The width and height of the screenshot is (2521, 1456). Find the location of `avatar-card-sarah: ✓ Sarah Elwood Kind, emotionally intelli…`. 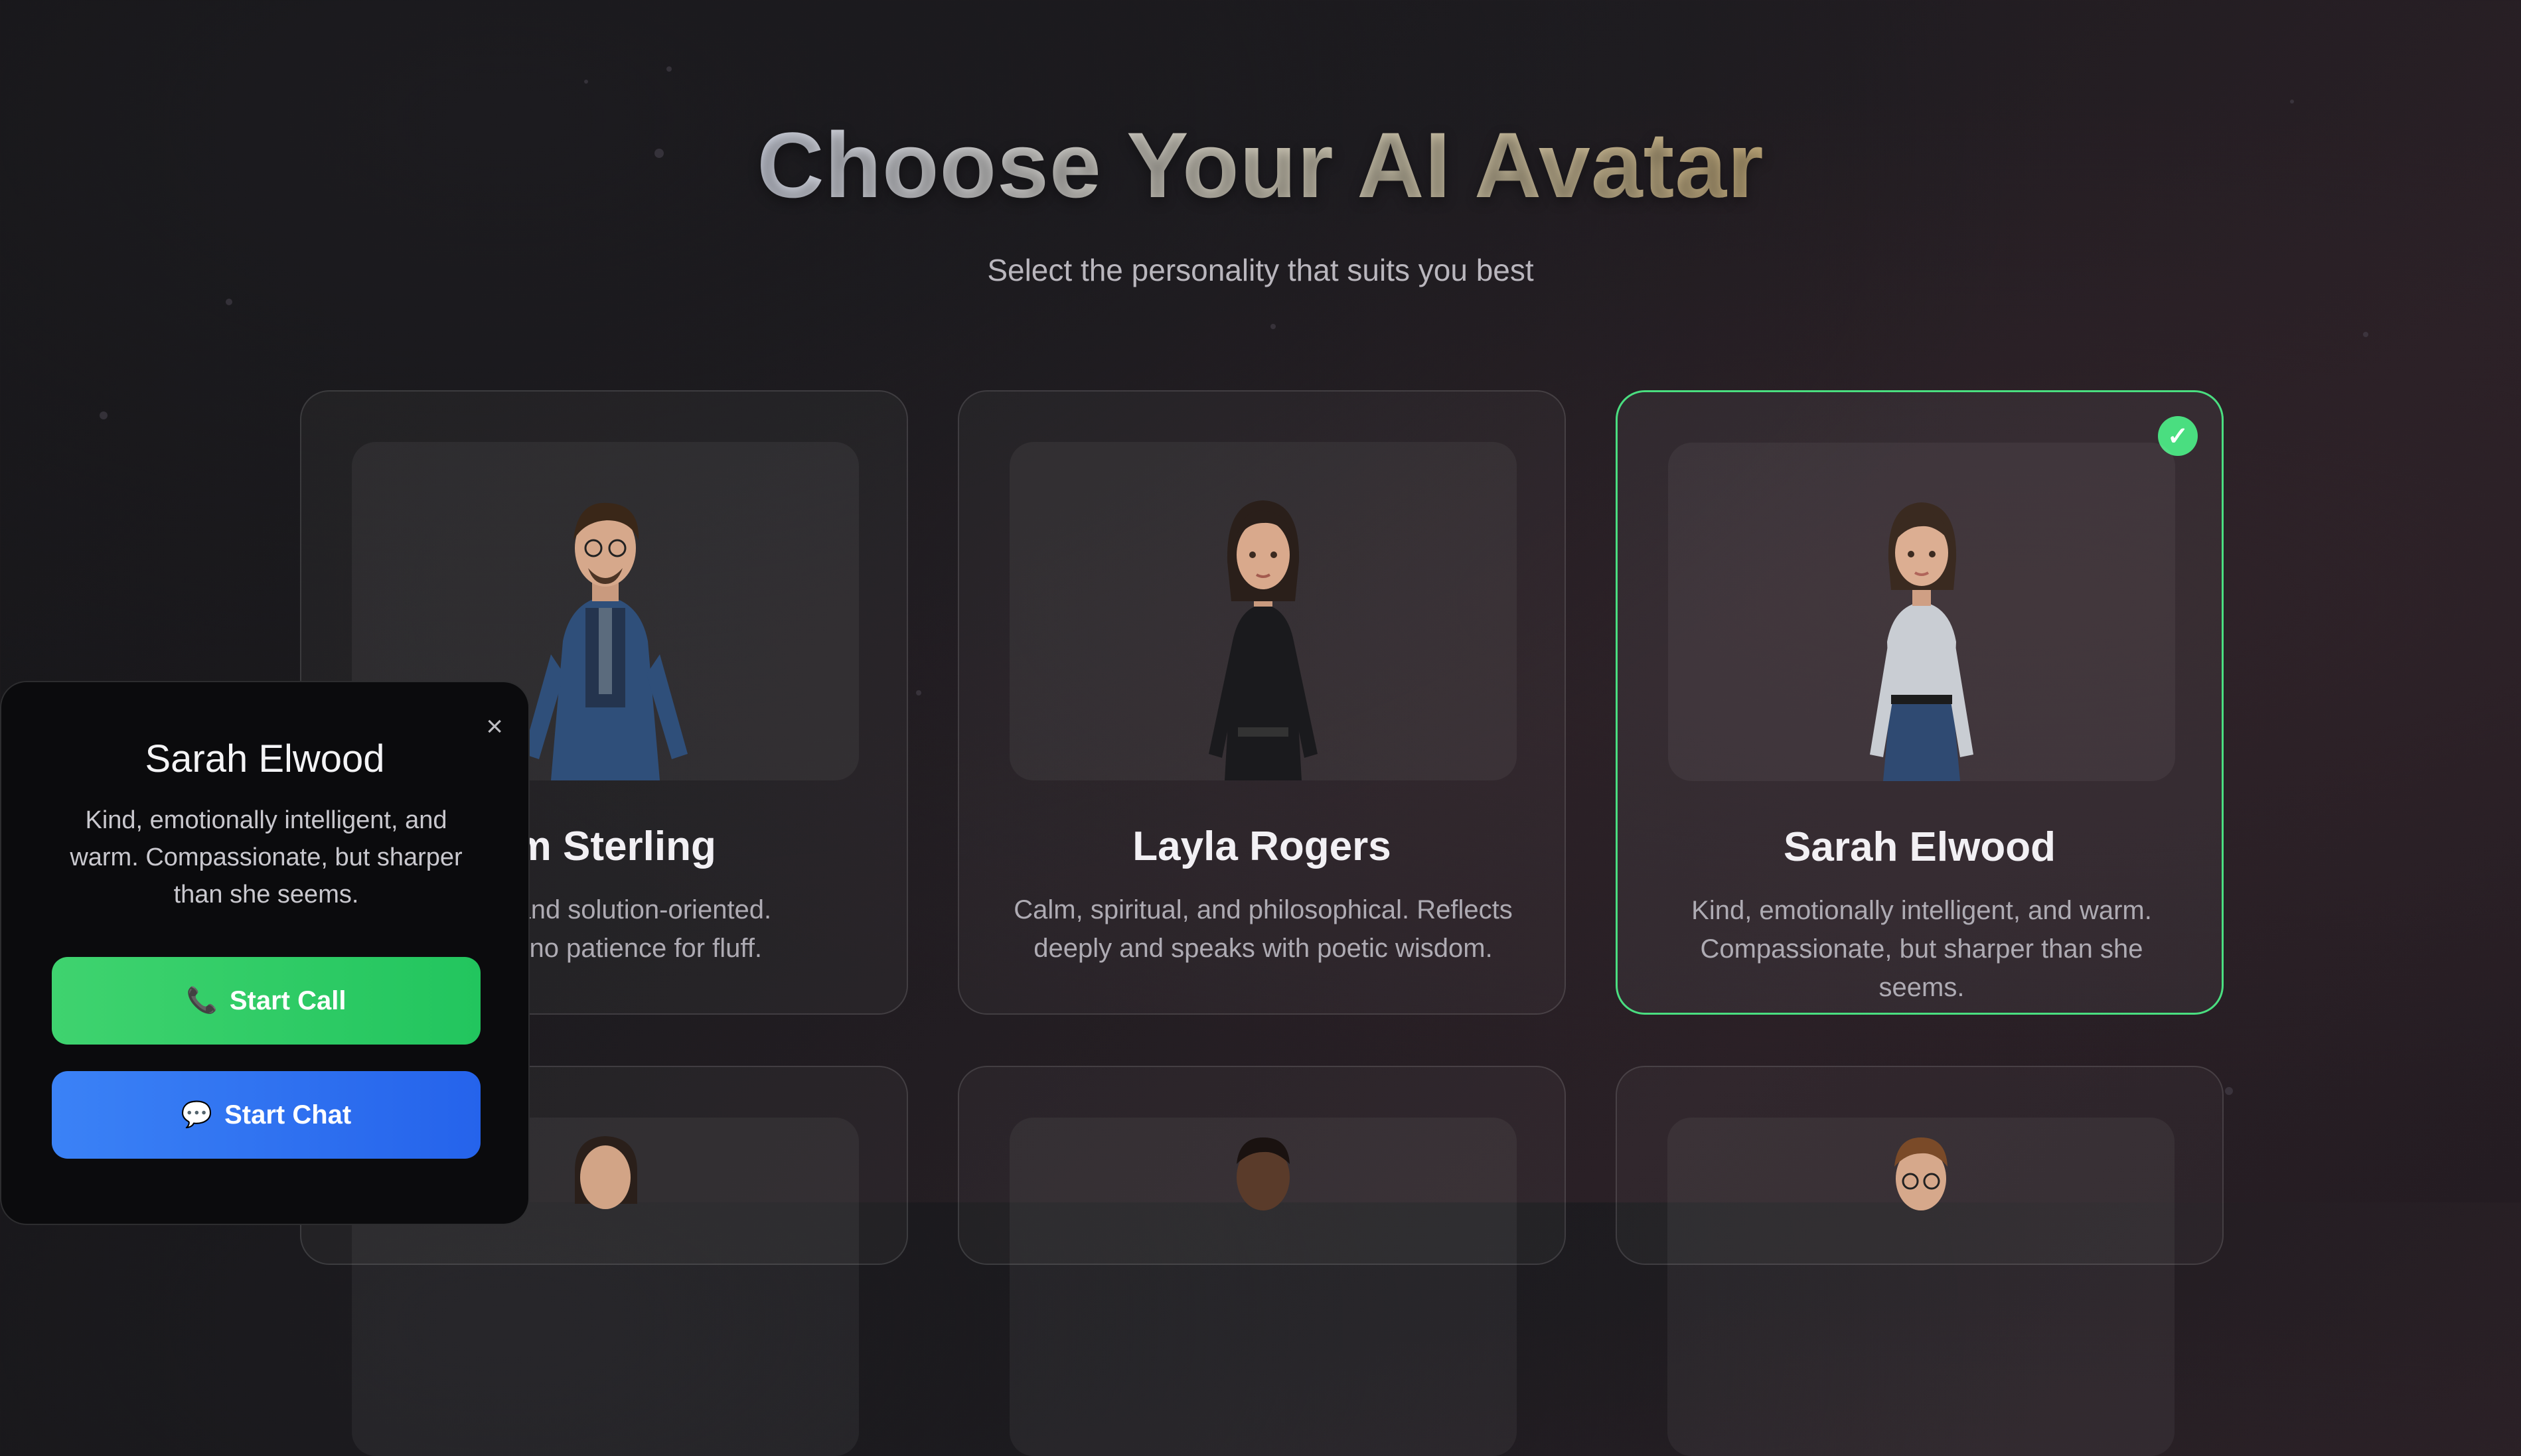

avatar-card-sarah: ✓ Sarah Elwood Kind, emotionally intelli… is located at coordinates (1920, 702).